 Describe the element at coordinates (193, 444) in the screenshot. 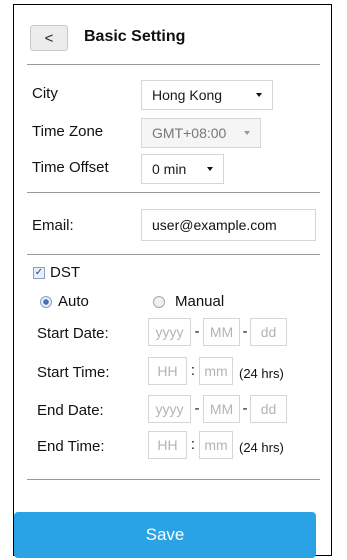

I see `end-time-sep: :` at that location.